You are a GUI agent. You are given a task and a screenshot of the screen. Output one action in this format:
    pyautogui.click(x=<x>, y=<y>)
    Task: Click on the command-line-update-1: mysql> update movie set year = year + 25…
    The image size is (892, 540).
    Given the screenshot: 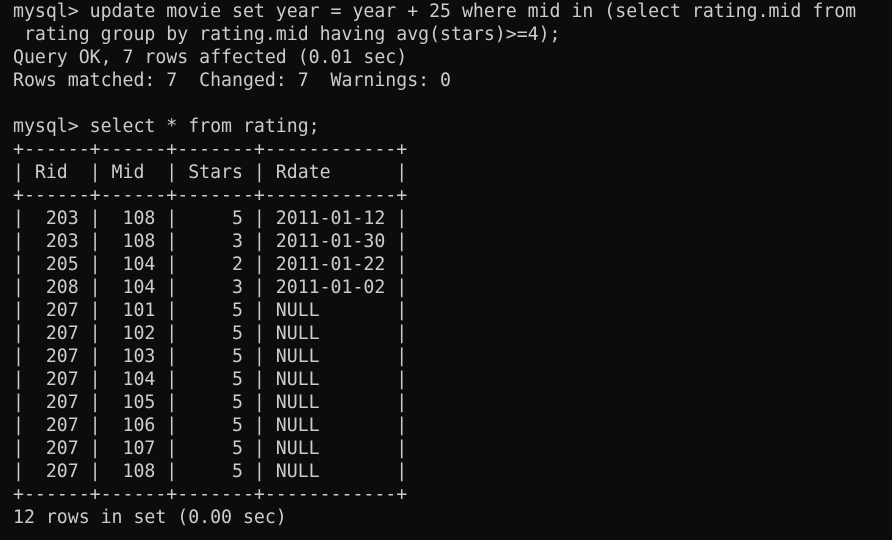 What is the action you would take?
    pyautogui.click(x=435, y=11)
    